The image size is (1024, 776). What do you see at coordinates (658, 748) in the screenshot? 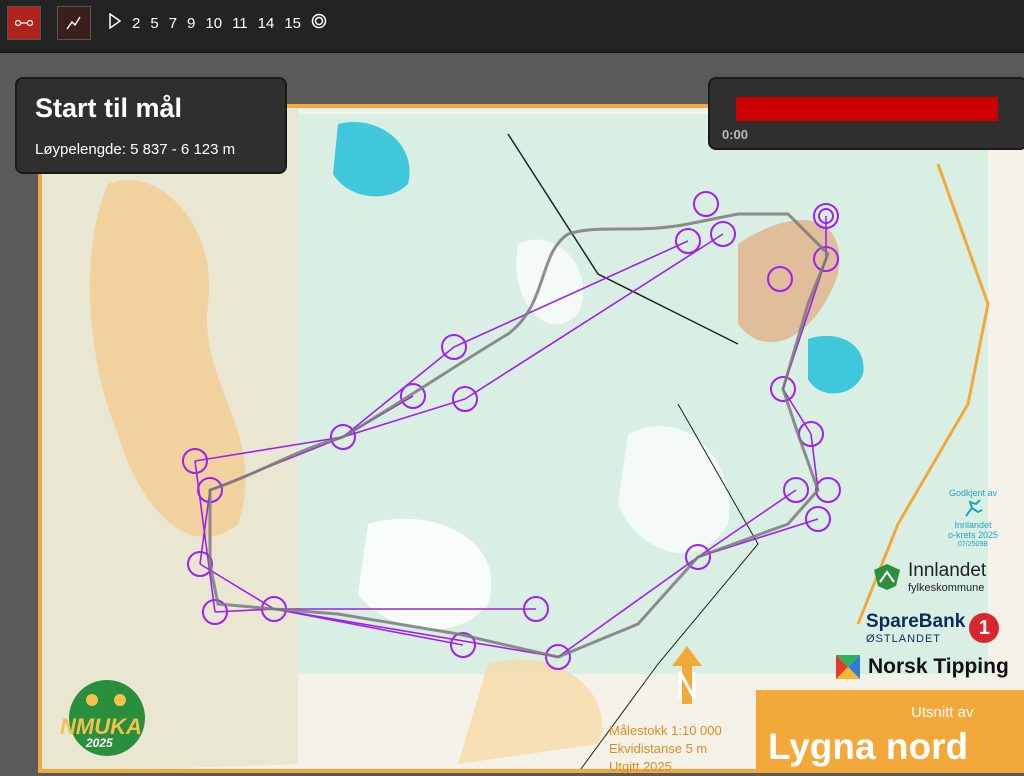
I see `contour-text: Ekvidistanse 5 m` at bounding box center [658, 748].